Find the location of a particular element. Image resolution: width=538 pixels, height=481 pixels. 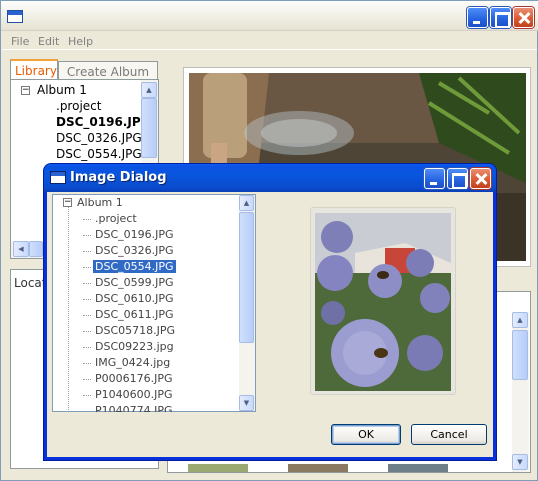

main-titlebar is located at coordinates (269, 16).